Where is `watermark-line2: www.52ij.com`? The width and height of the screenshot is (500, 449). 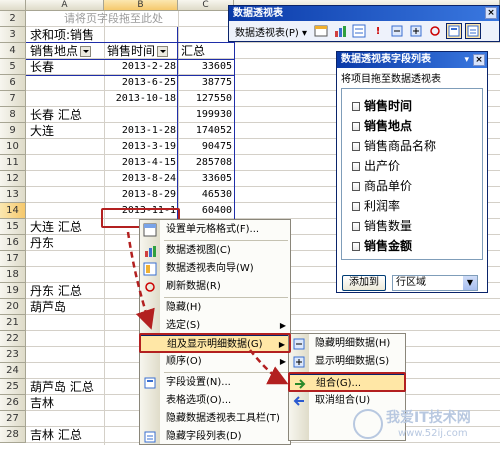
watermark-line2: www.52ij.com is located at coordinates (433, 433).